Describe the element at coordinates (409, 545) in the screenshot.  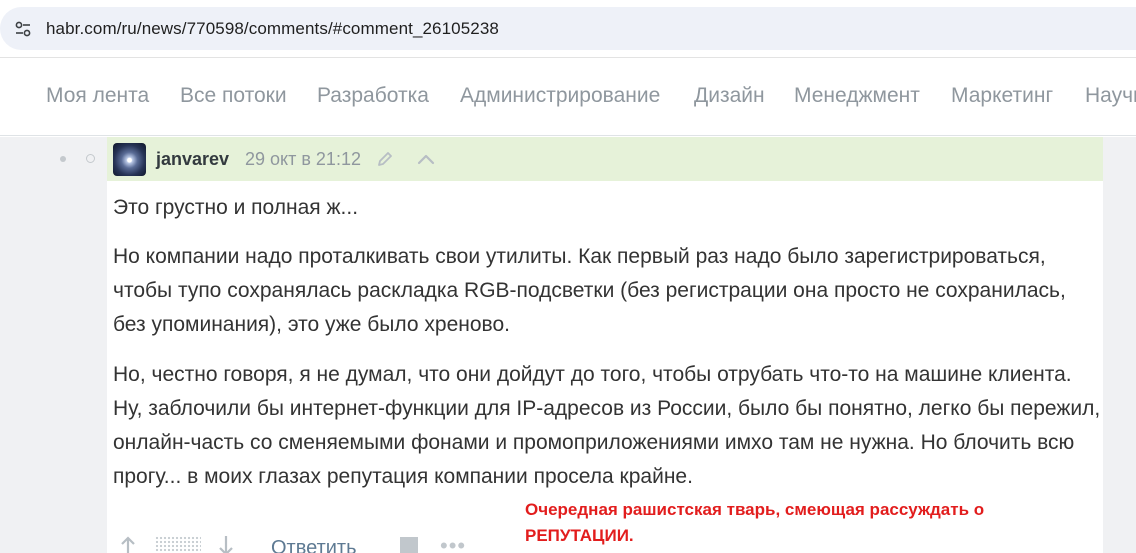
I see `bookmark-icon` at that location.